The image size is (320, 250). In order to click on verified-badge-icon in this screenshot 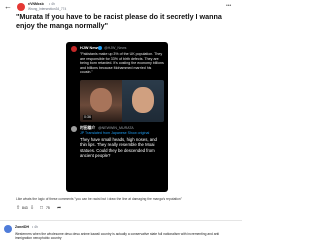, I will do `click(100, 48)`.